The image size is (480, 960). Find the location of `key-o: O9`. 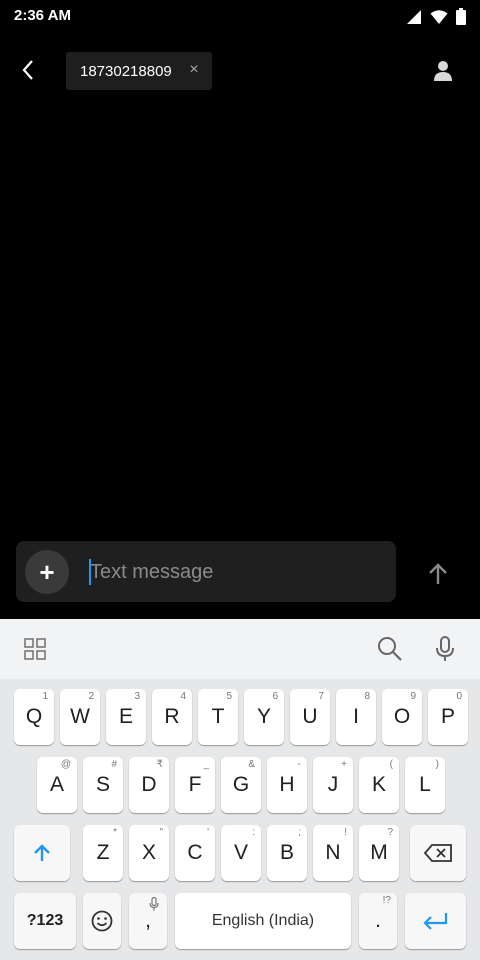

key-o: O9 is located at coordinates (402, 717).